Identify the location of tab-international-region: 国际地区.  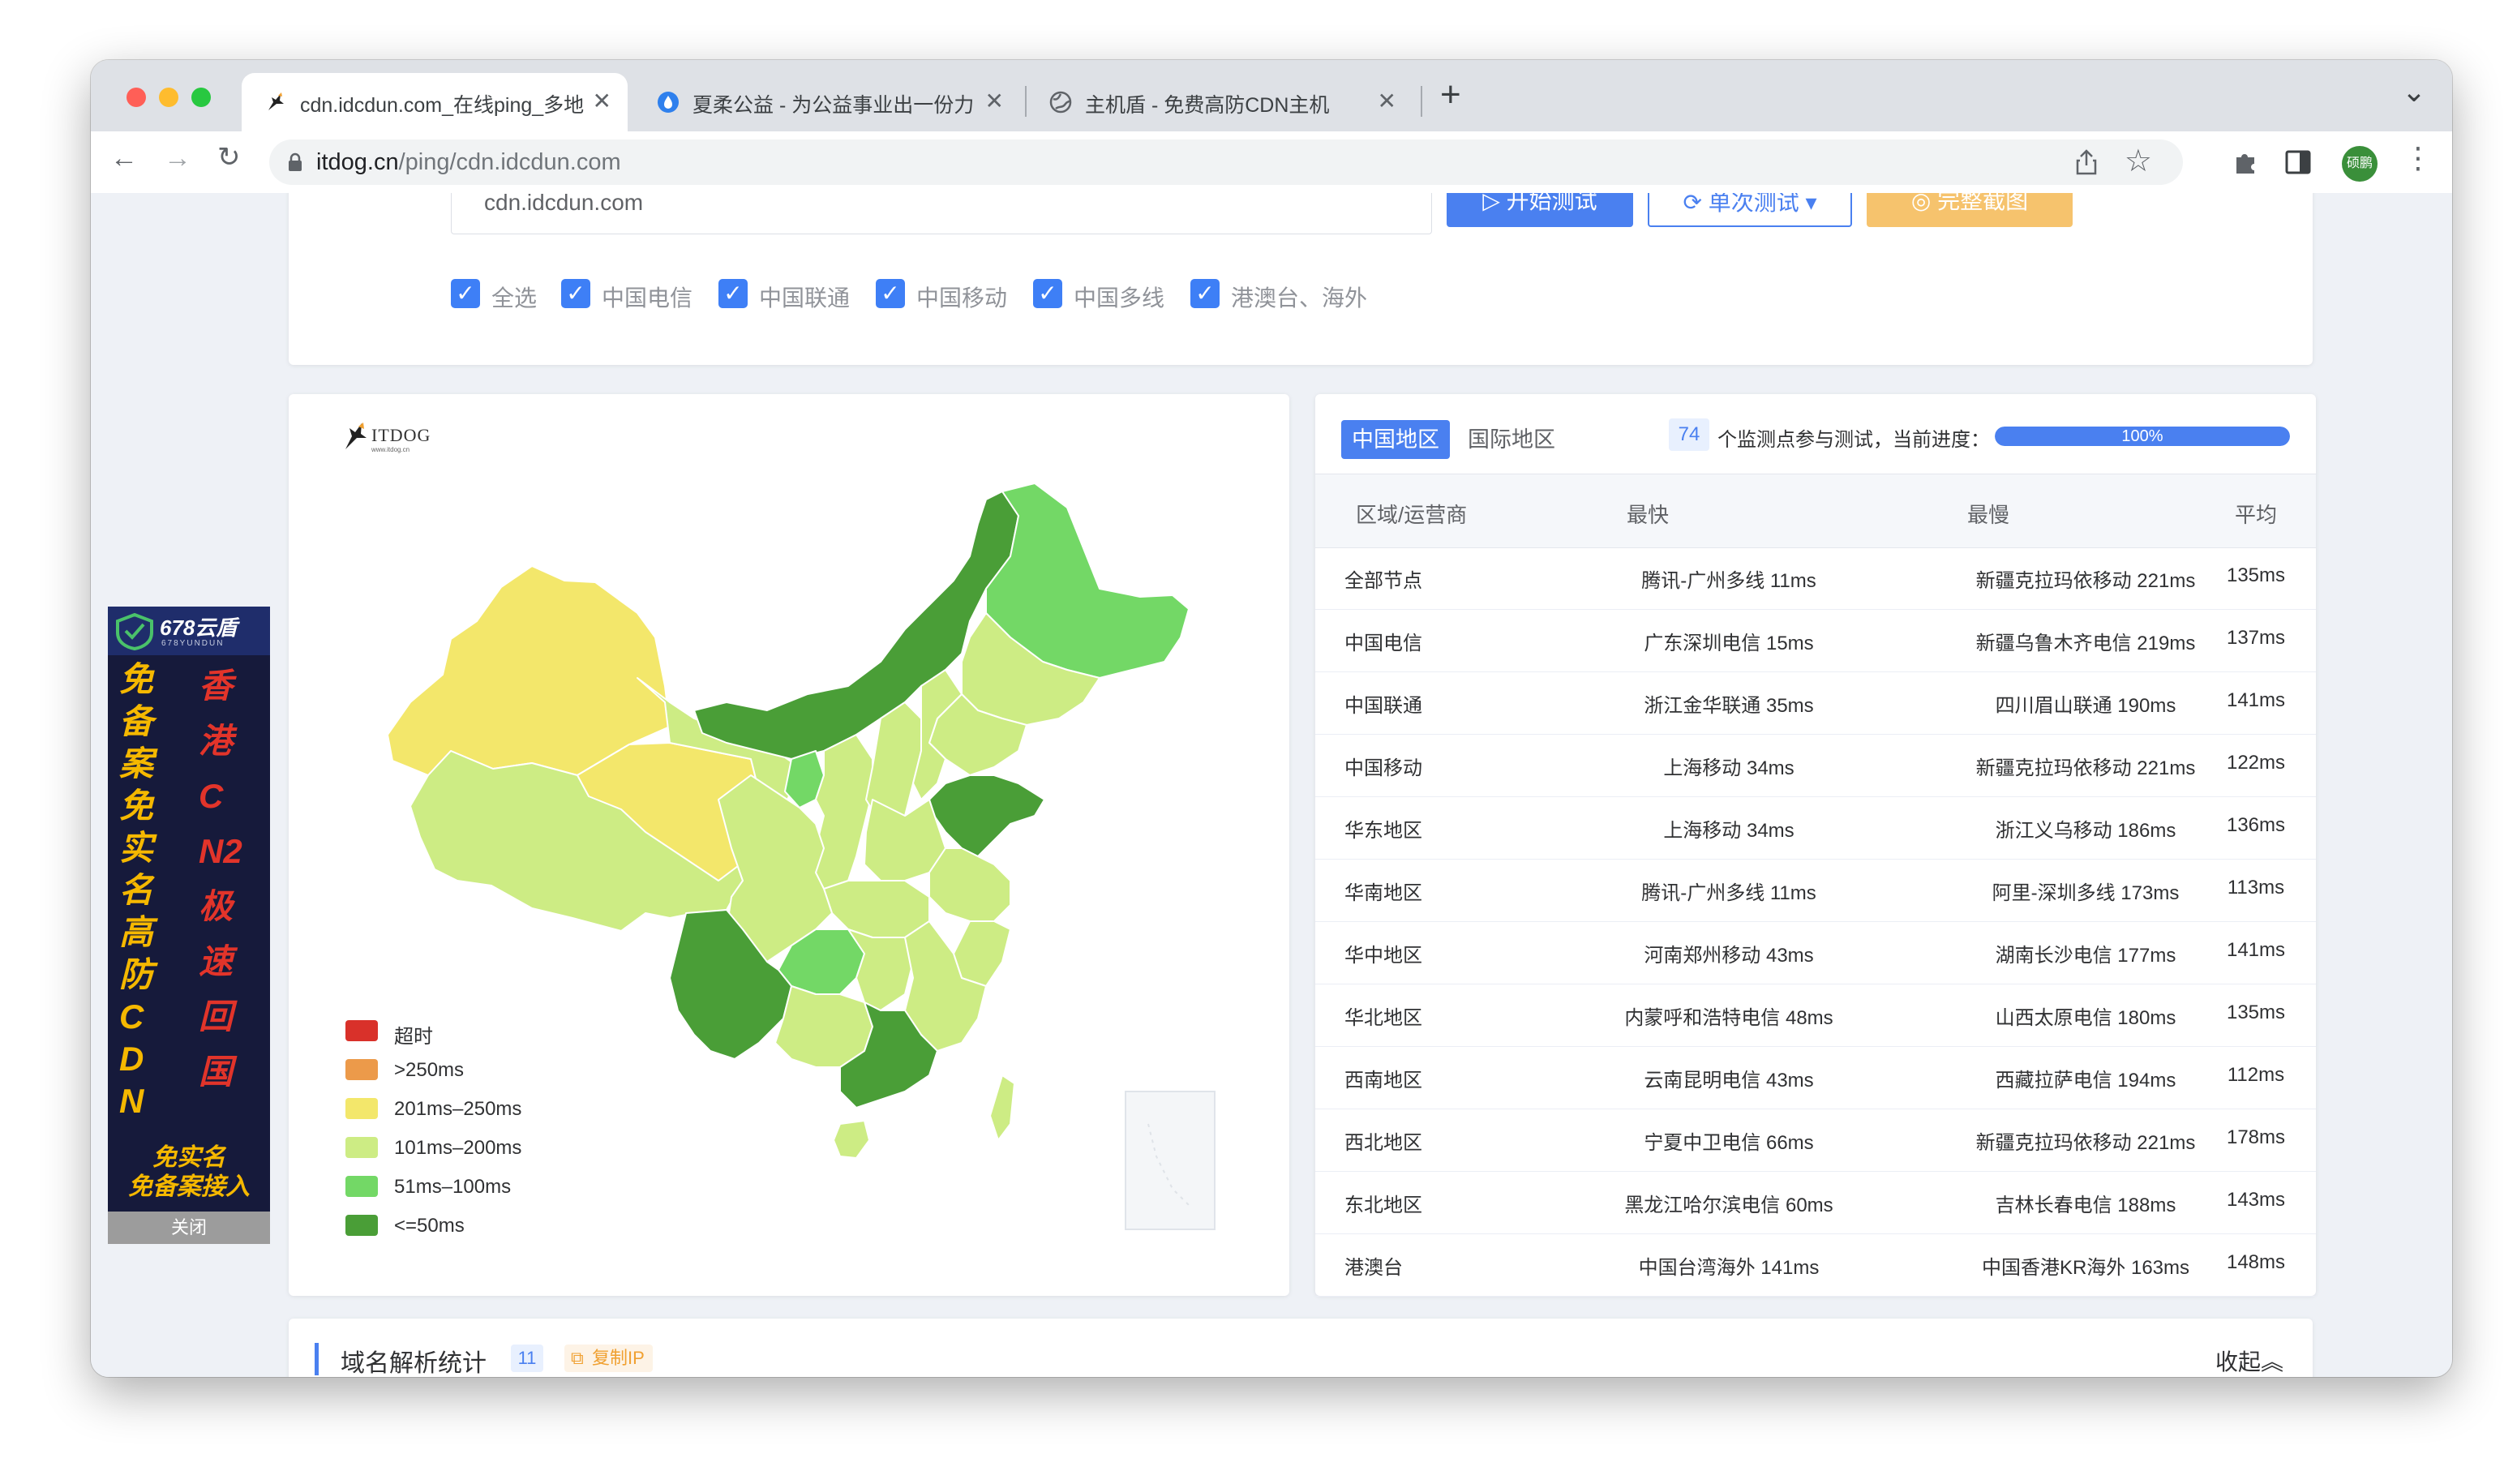
(1511, 437).